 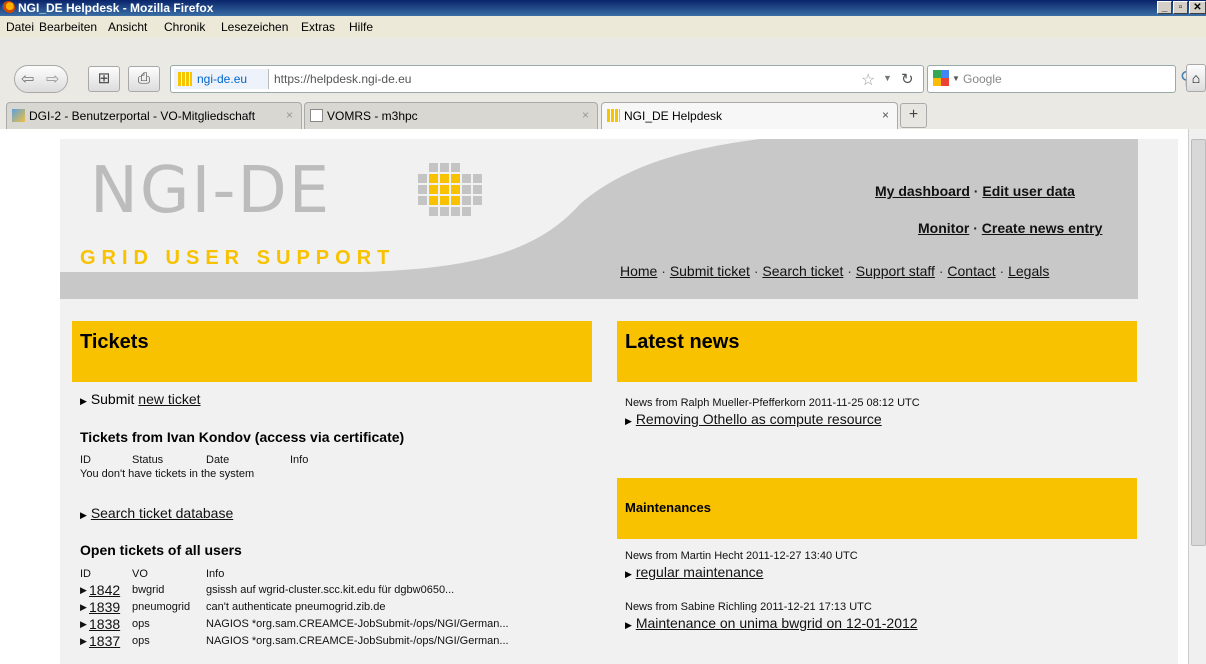 I want to click on col-status: Status, so click(x=148, y=460).